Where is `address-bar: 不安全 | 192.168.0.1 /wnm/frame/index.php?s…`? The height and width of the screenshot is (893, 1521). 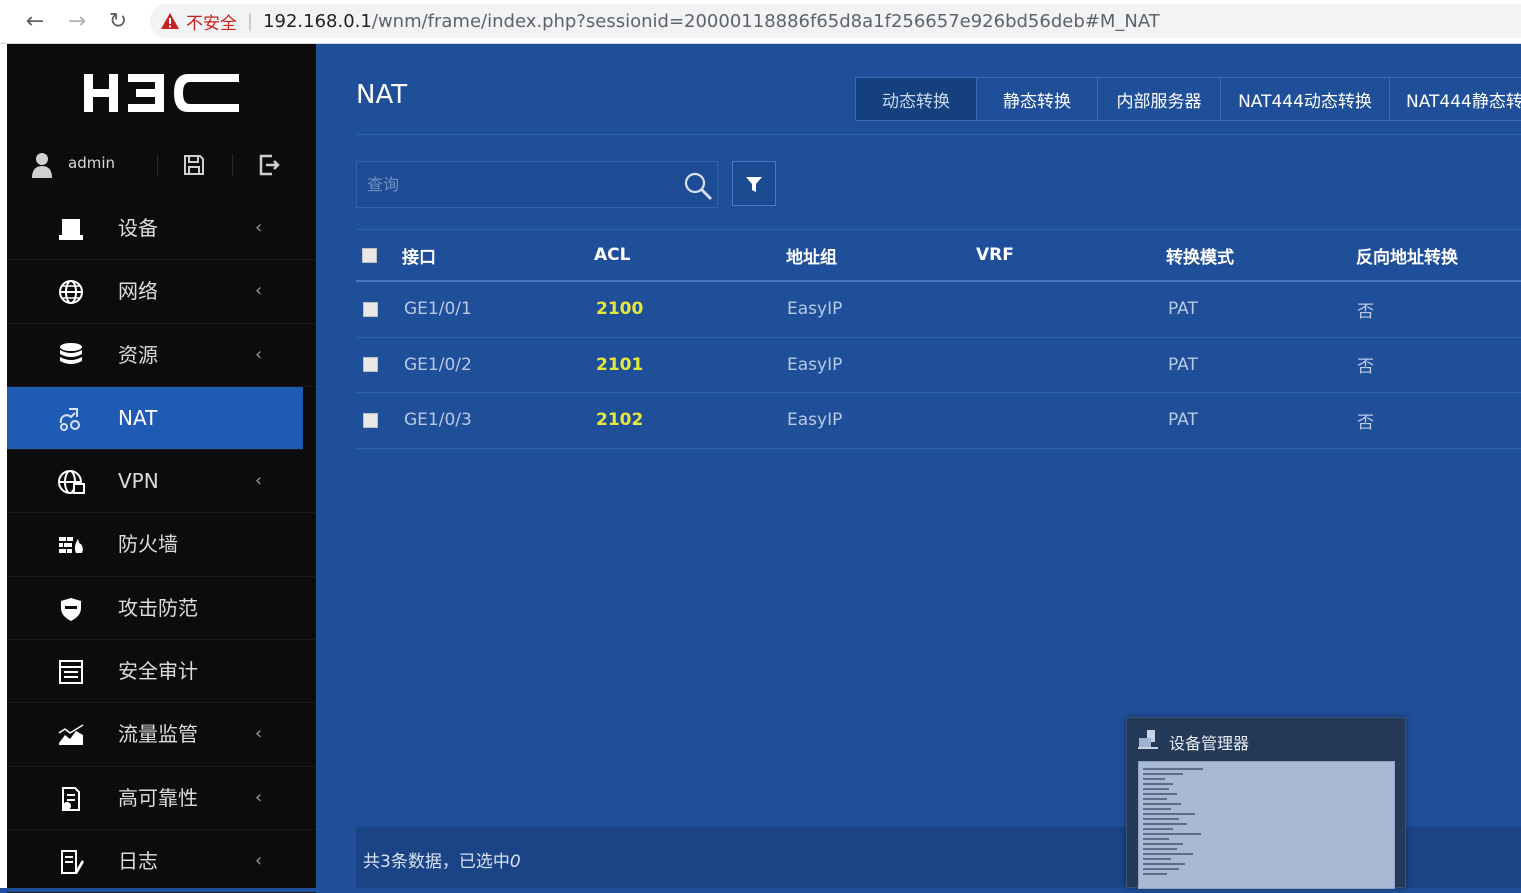 address-bar: 不安全 | 192.168.0.1 /wnm/frame/index.php?s… is located at coordinates (835, 21).